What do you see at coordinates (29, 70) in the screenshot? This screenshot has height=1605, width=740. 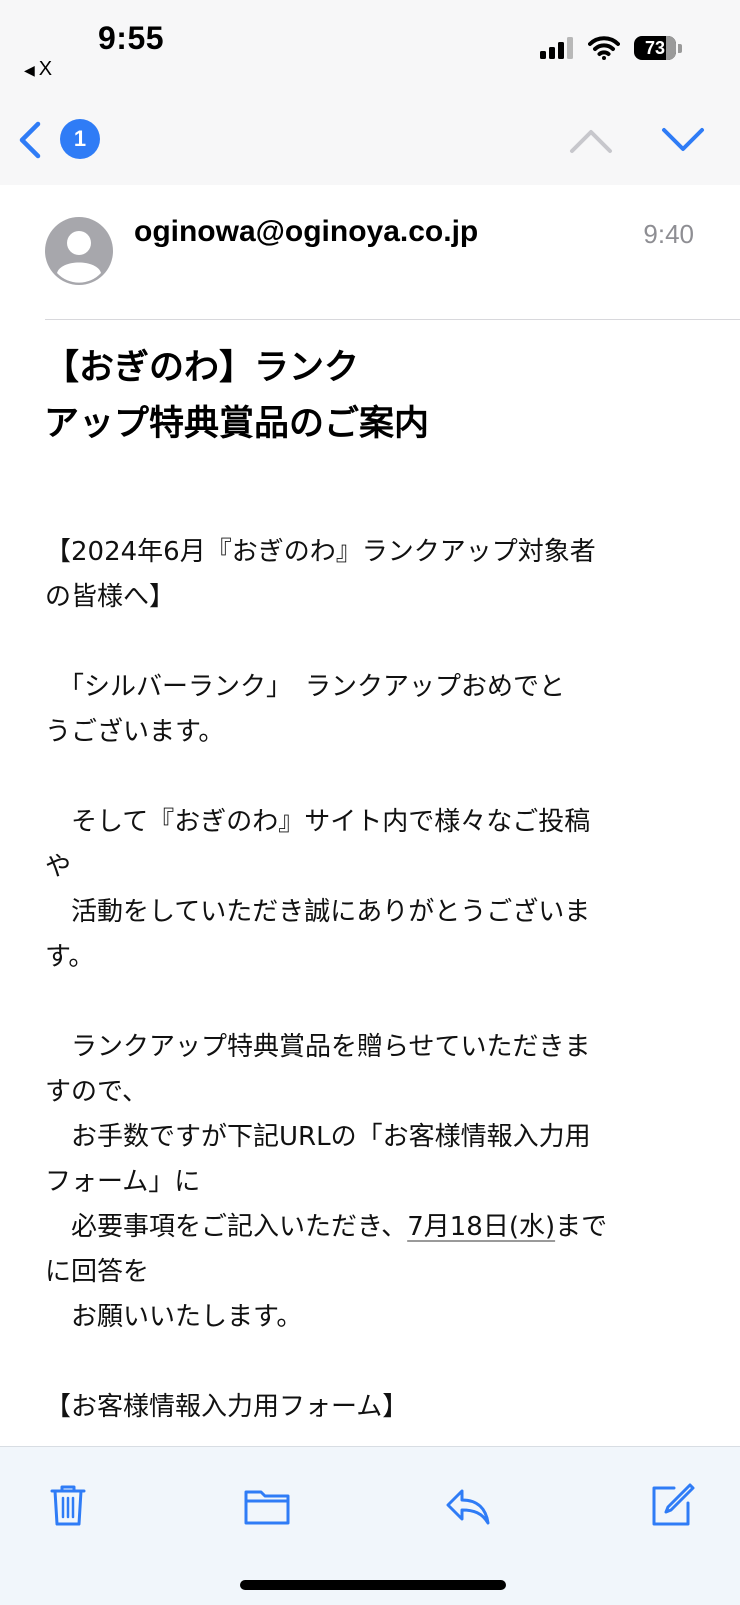 I see `back-triangle-icon: ◀` at bounding box center [29, 70].